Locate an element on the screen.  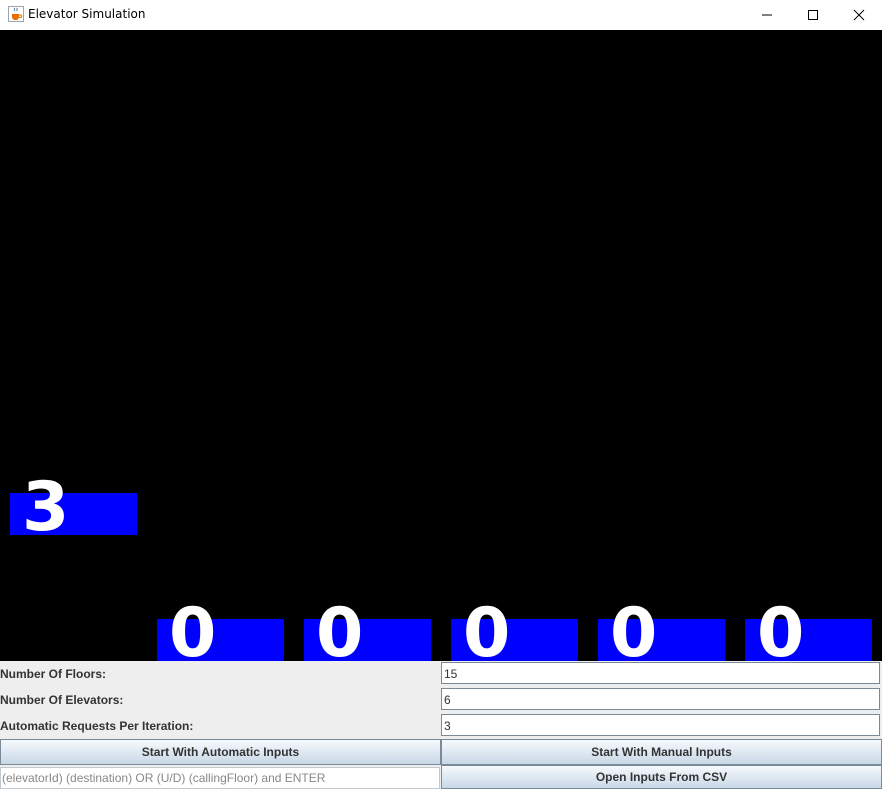
open-csv-button: Open Inputs From CSV is located at coordinates (661, 777).